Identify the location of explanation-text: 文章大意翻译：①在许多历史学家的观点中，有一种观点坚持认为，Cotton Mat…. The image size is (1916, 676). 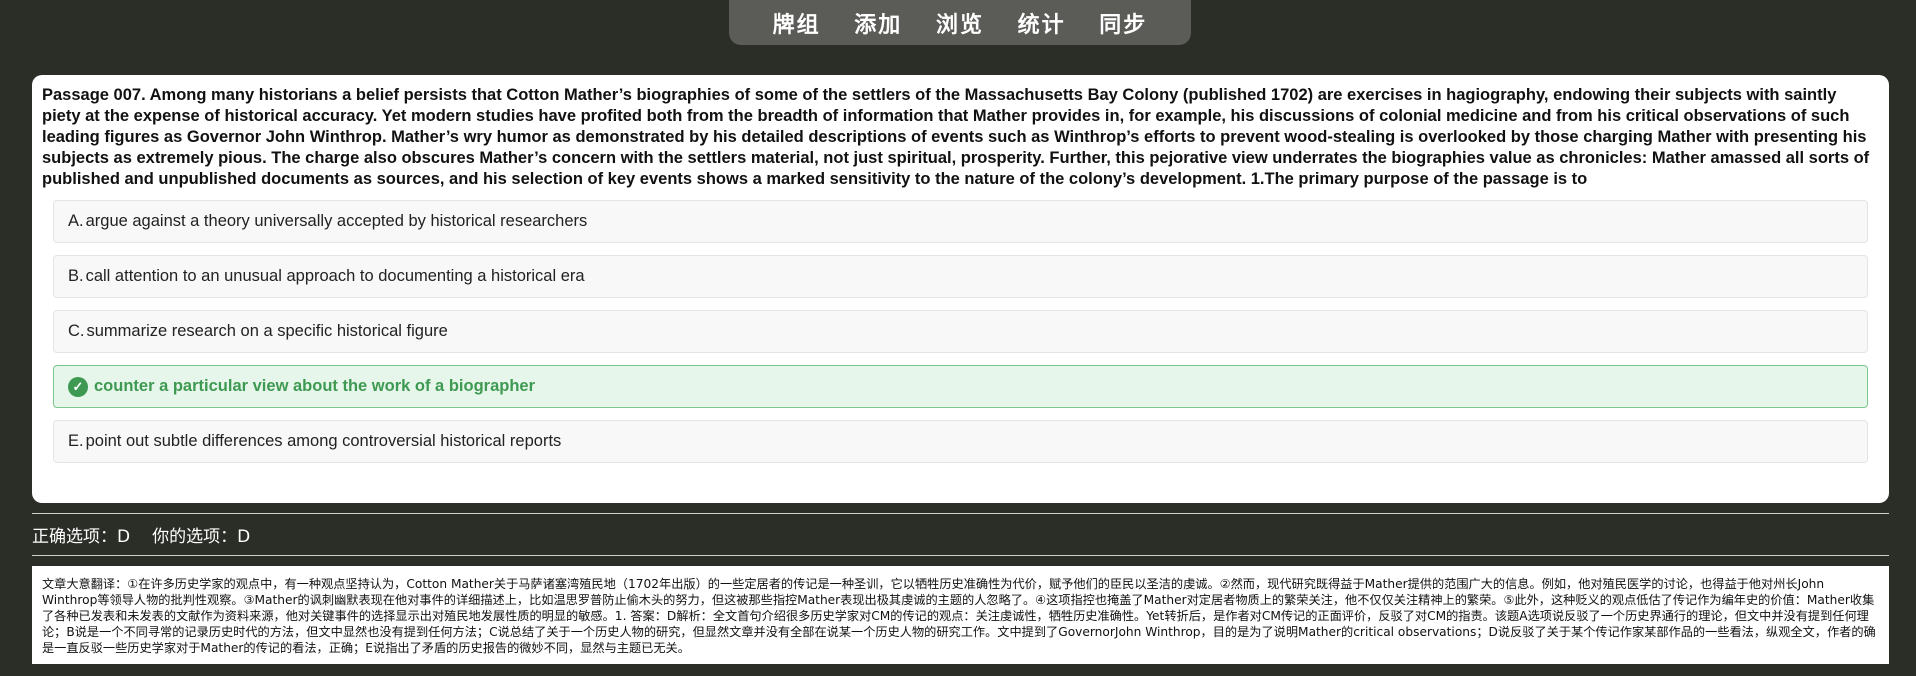
(959, 616).